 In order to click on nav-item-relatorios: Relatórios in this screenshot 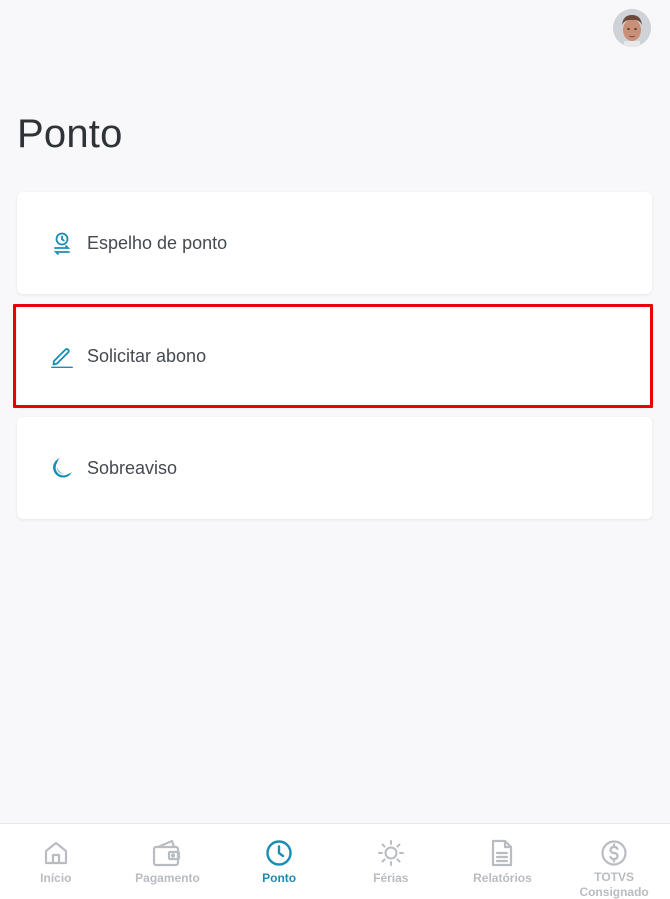, I will do `click(503, 861)`.